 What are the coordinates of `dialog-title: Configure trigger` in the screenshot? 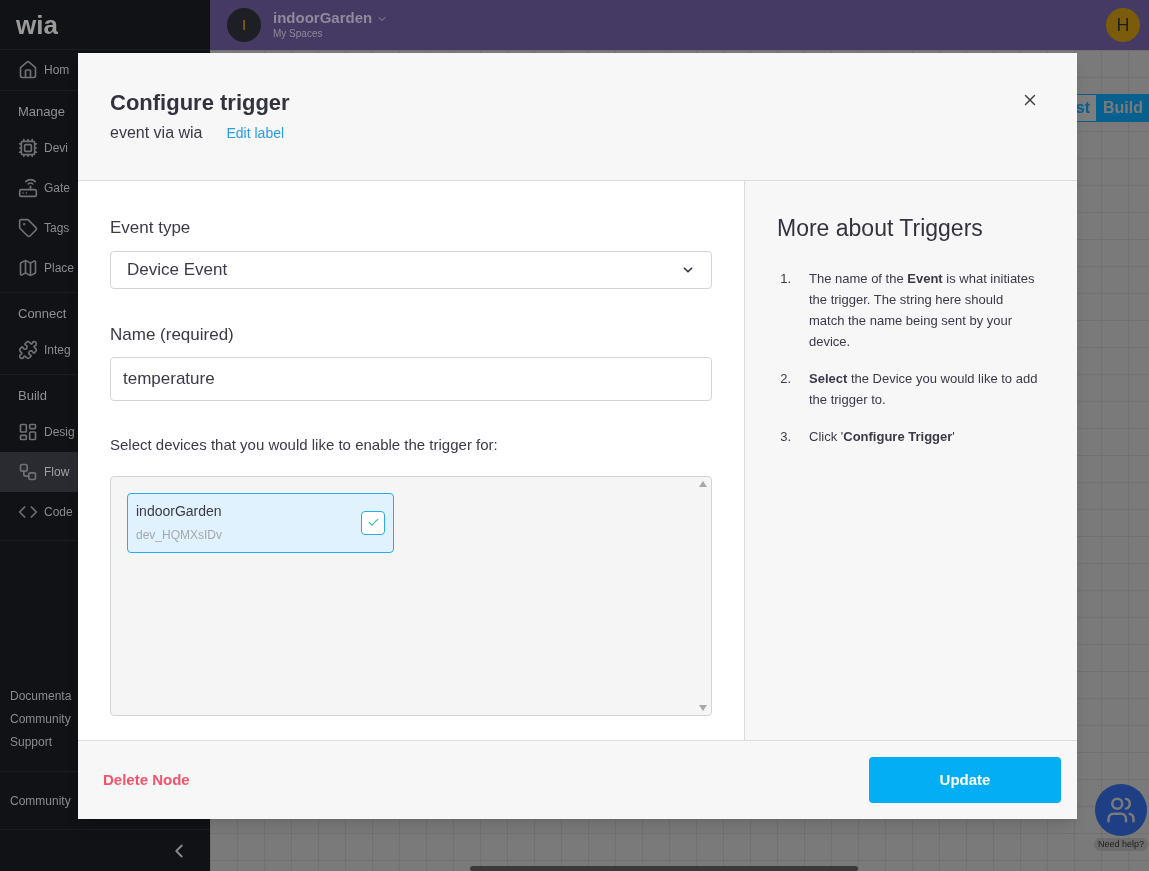 It's located at (200, 103).